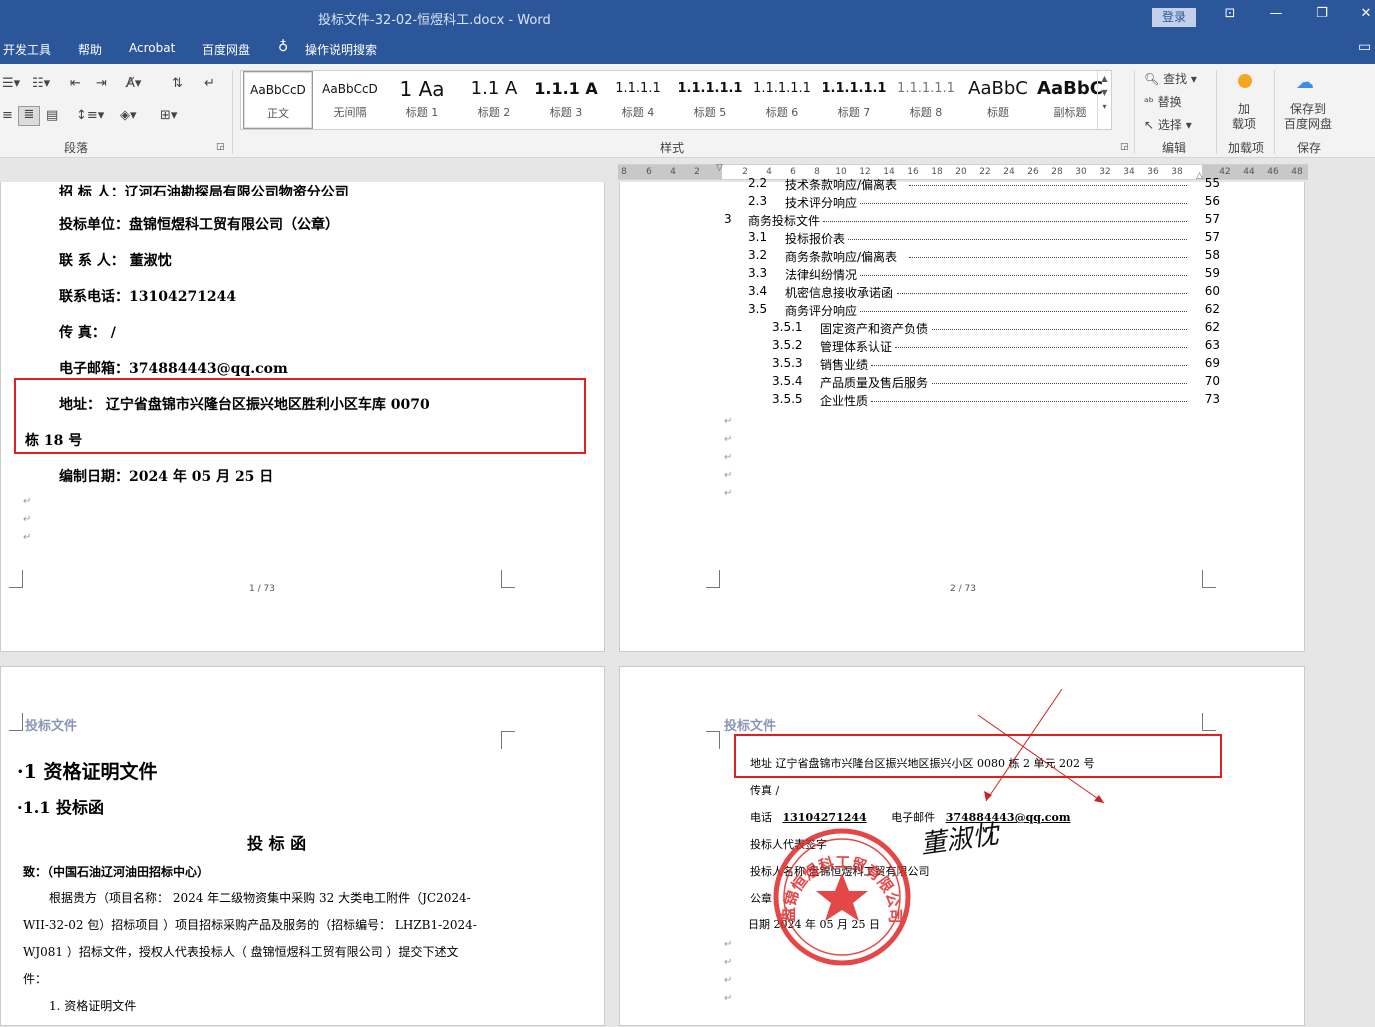 Image resolution: width=1375 pixels, height=1027 pixels. What do you see at coordinates (90, 115) in the screenshot?
I see `line-spacing-icon: ↕≡▾` at bounding box center [90, 115].